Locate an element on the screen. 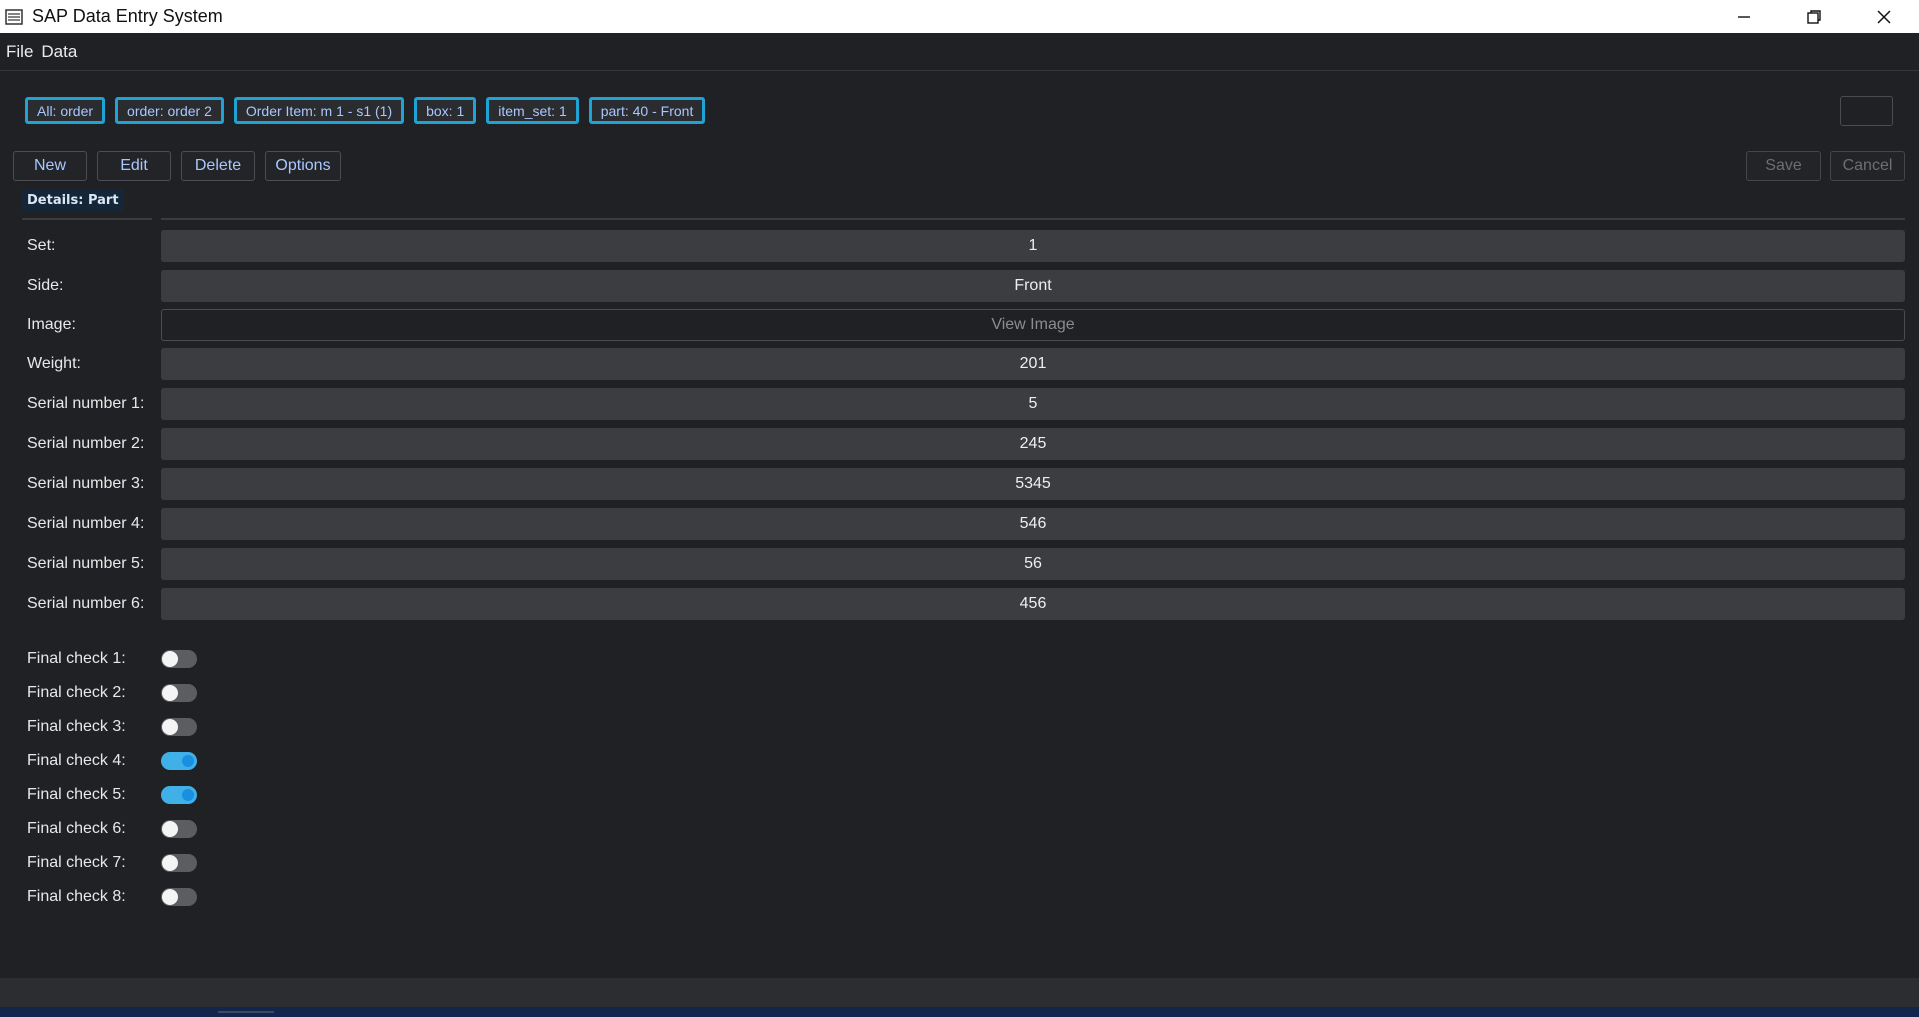  field-row-serial-2: Serial number 2: 245 is located at coordinates (959, 444).